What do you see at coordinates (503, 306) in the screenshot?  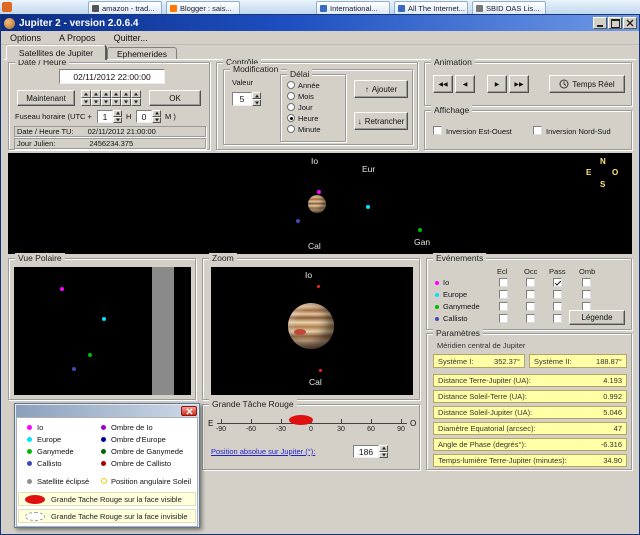 I see `ganymede-ecl-checkbox` at bounding box center [503, 306].